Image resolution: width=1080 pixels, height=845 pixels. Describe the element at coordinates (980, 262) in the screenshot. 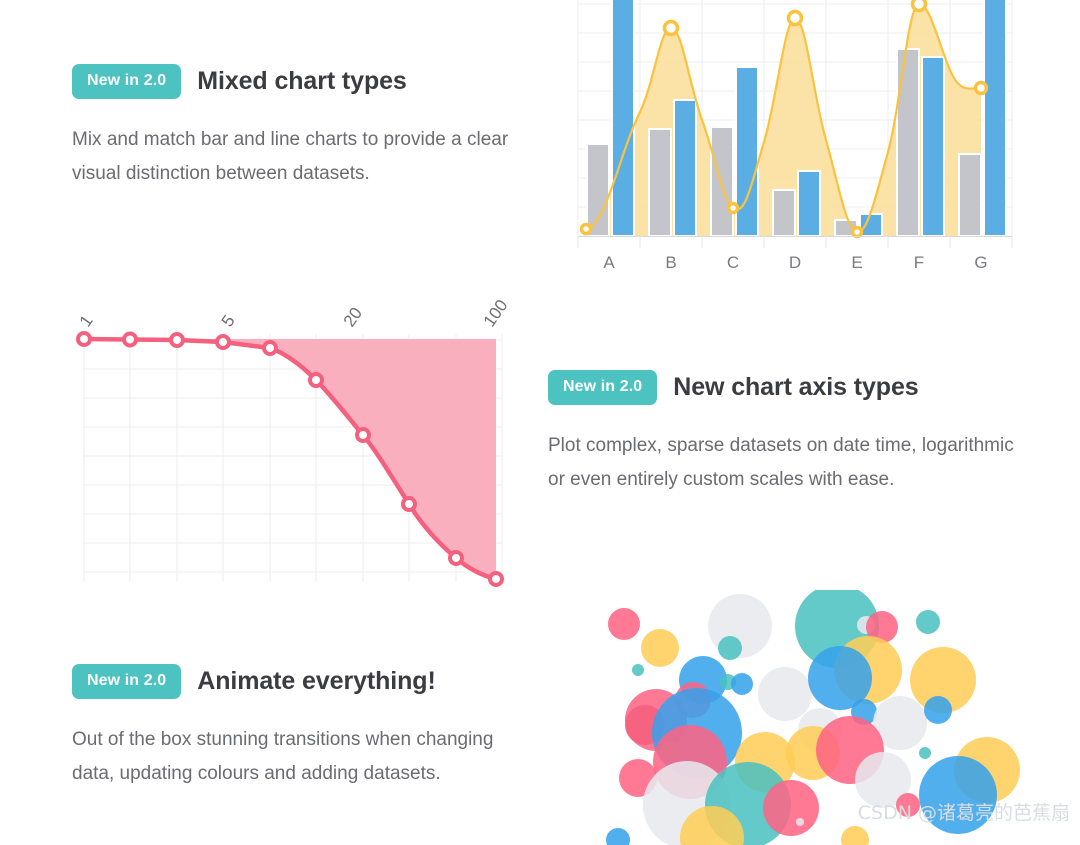

I see `x-label-g: G` at that location.